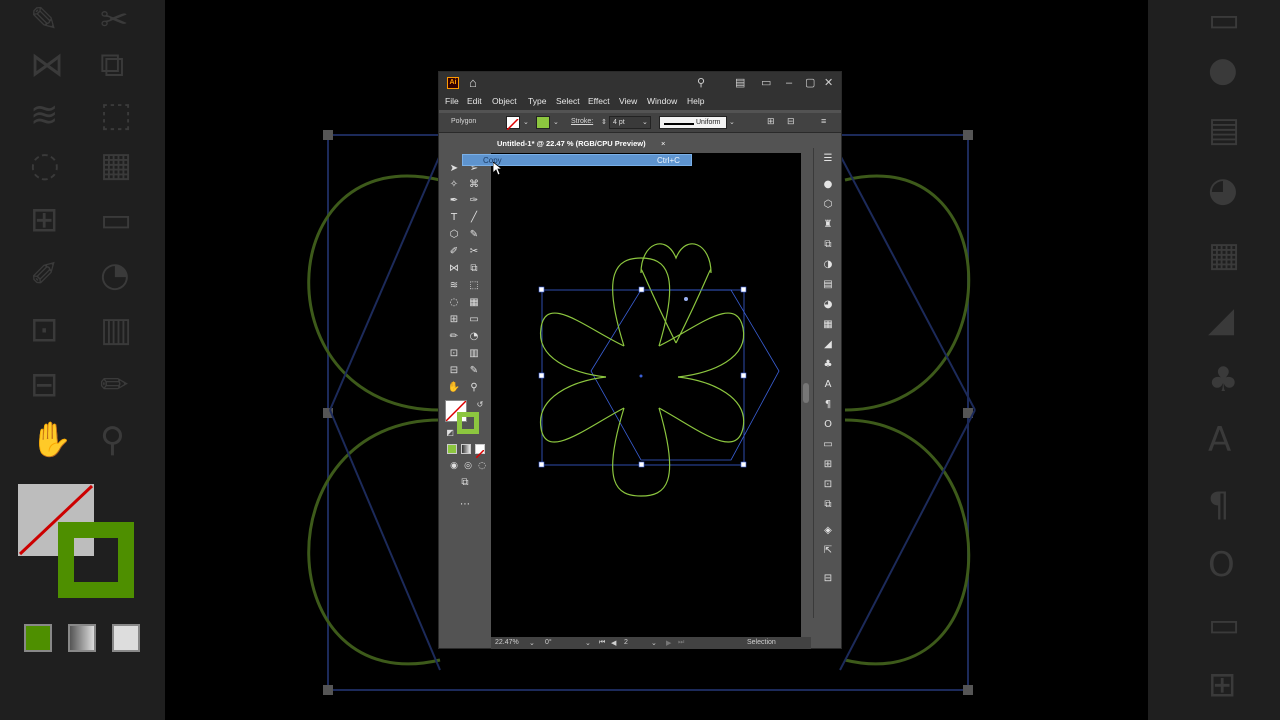  What do you see at coordinates (828, 225) in the screenshot?
I see `puppet-warp-icon: ♜` at bounding box center [828, 225].